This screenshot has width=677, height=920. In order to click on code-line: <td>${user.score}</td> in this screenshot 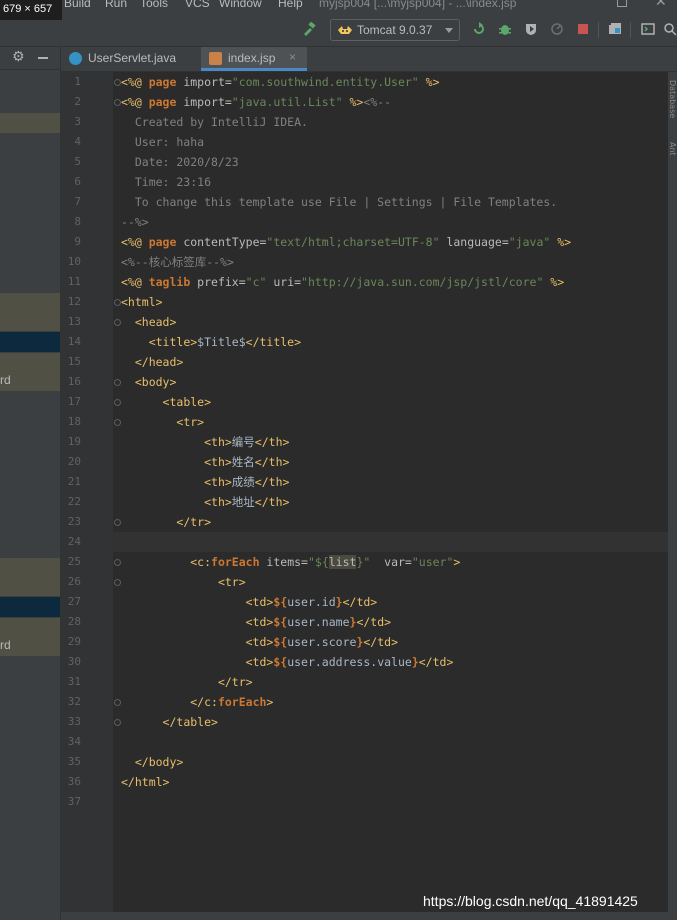, I will do `click(259, 642)`.